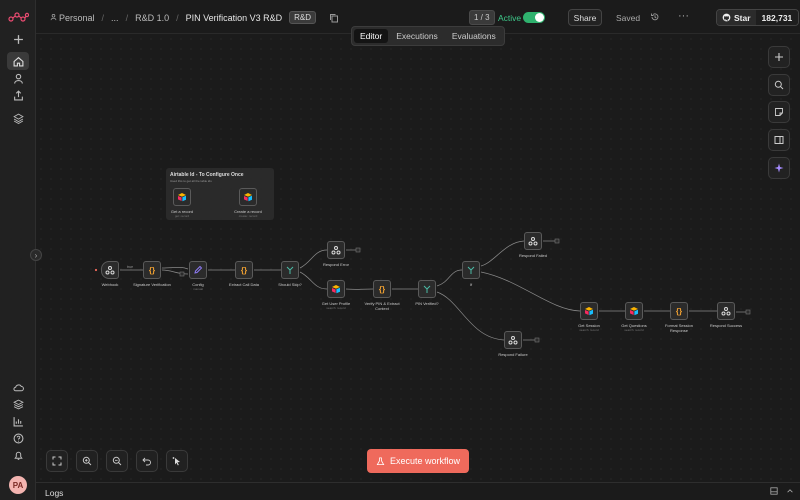 The height and width of the screenshot is (500, 800). I want to click on search-icon, so click(779, 85).